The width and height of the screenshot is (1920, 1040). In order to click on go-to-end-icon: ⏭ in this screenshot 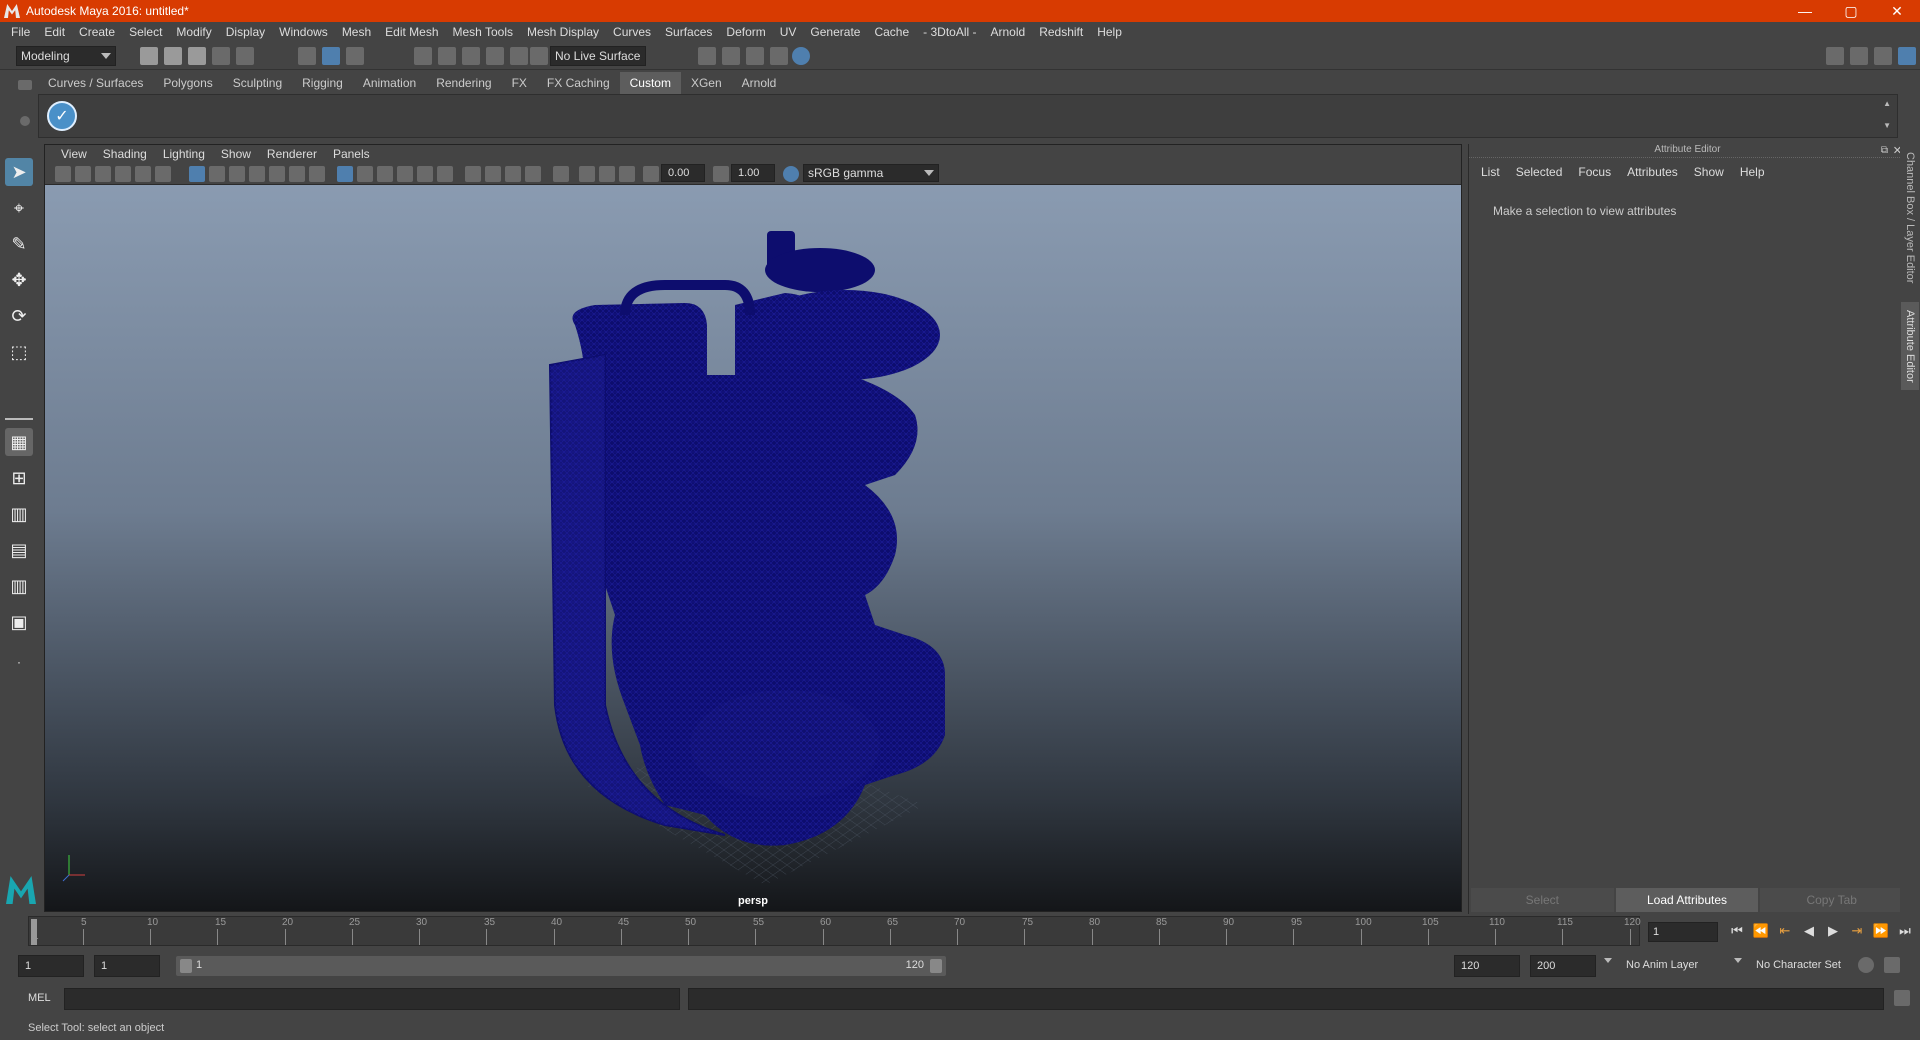, I will do `click(1905, 931)`.